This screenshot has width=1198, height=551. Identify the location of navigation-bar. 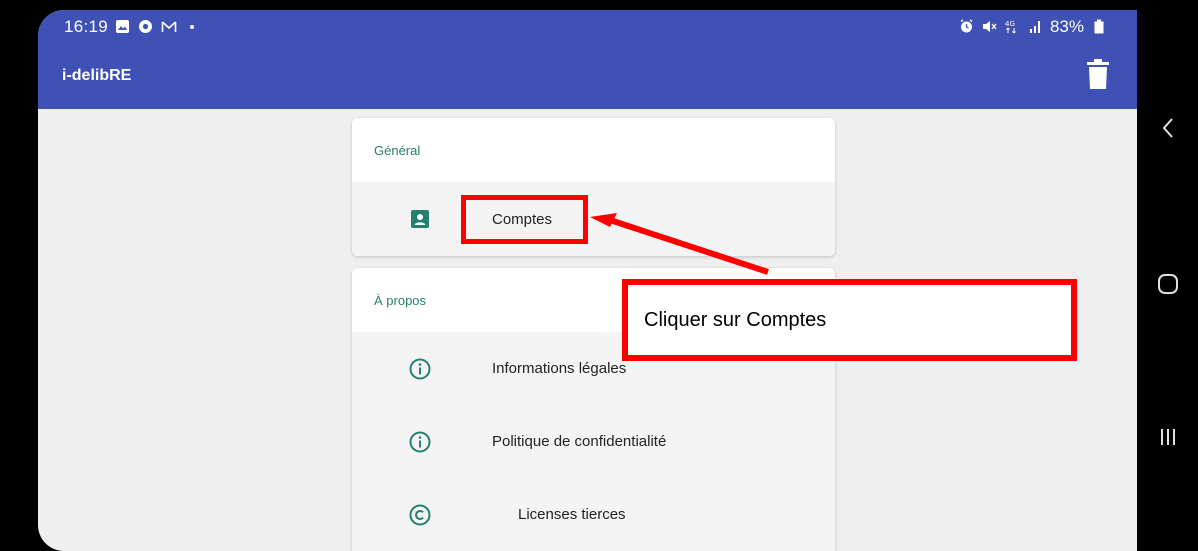
(1167, 275).